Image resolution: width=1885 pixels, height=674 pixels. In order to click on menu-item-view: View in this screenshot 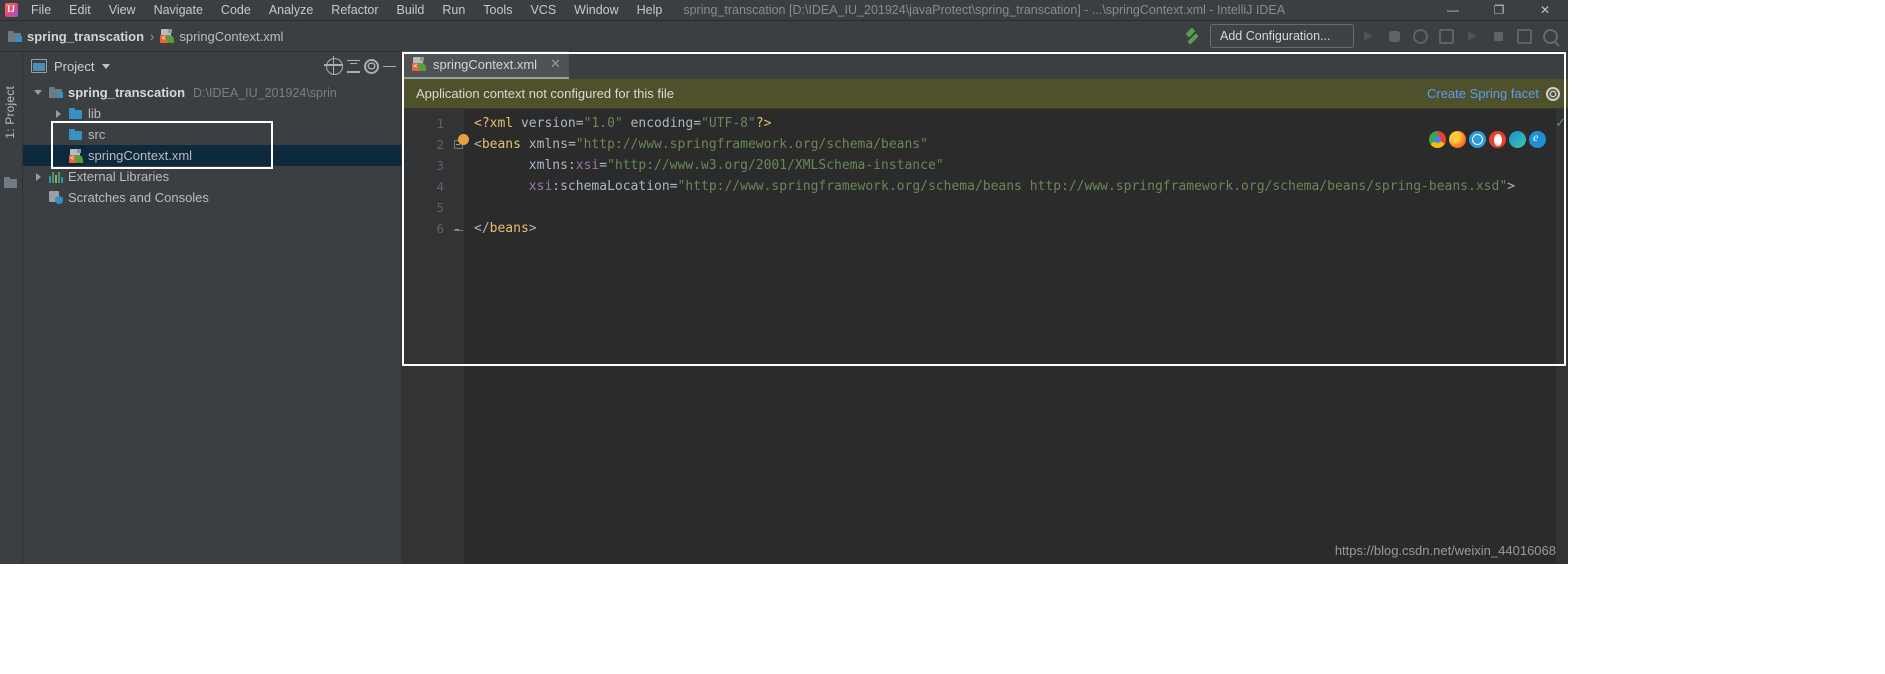, I will do `click(122, 10)`.